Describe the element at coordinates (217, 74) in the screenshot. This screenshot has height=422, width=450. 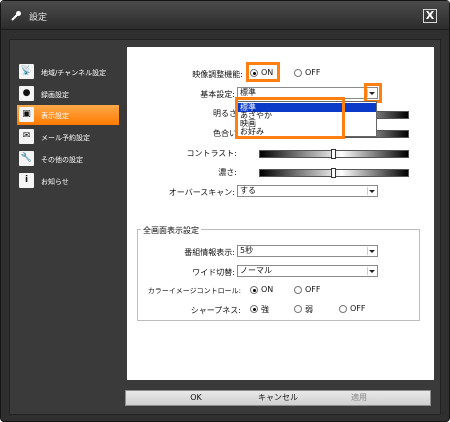
I see `video-adjust-label: 映像調整機能:` at that location.